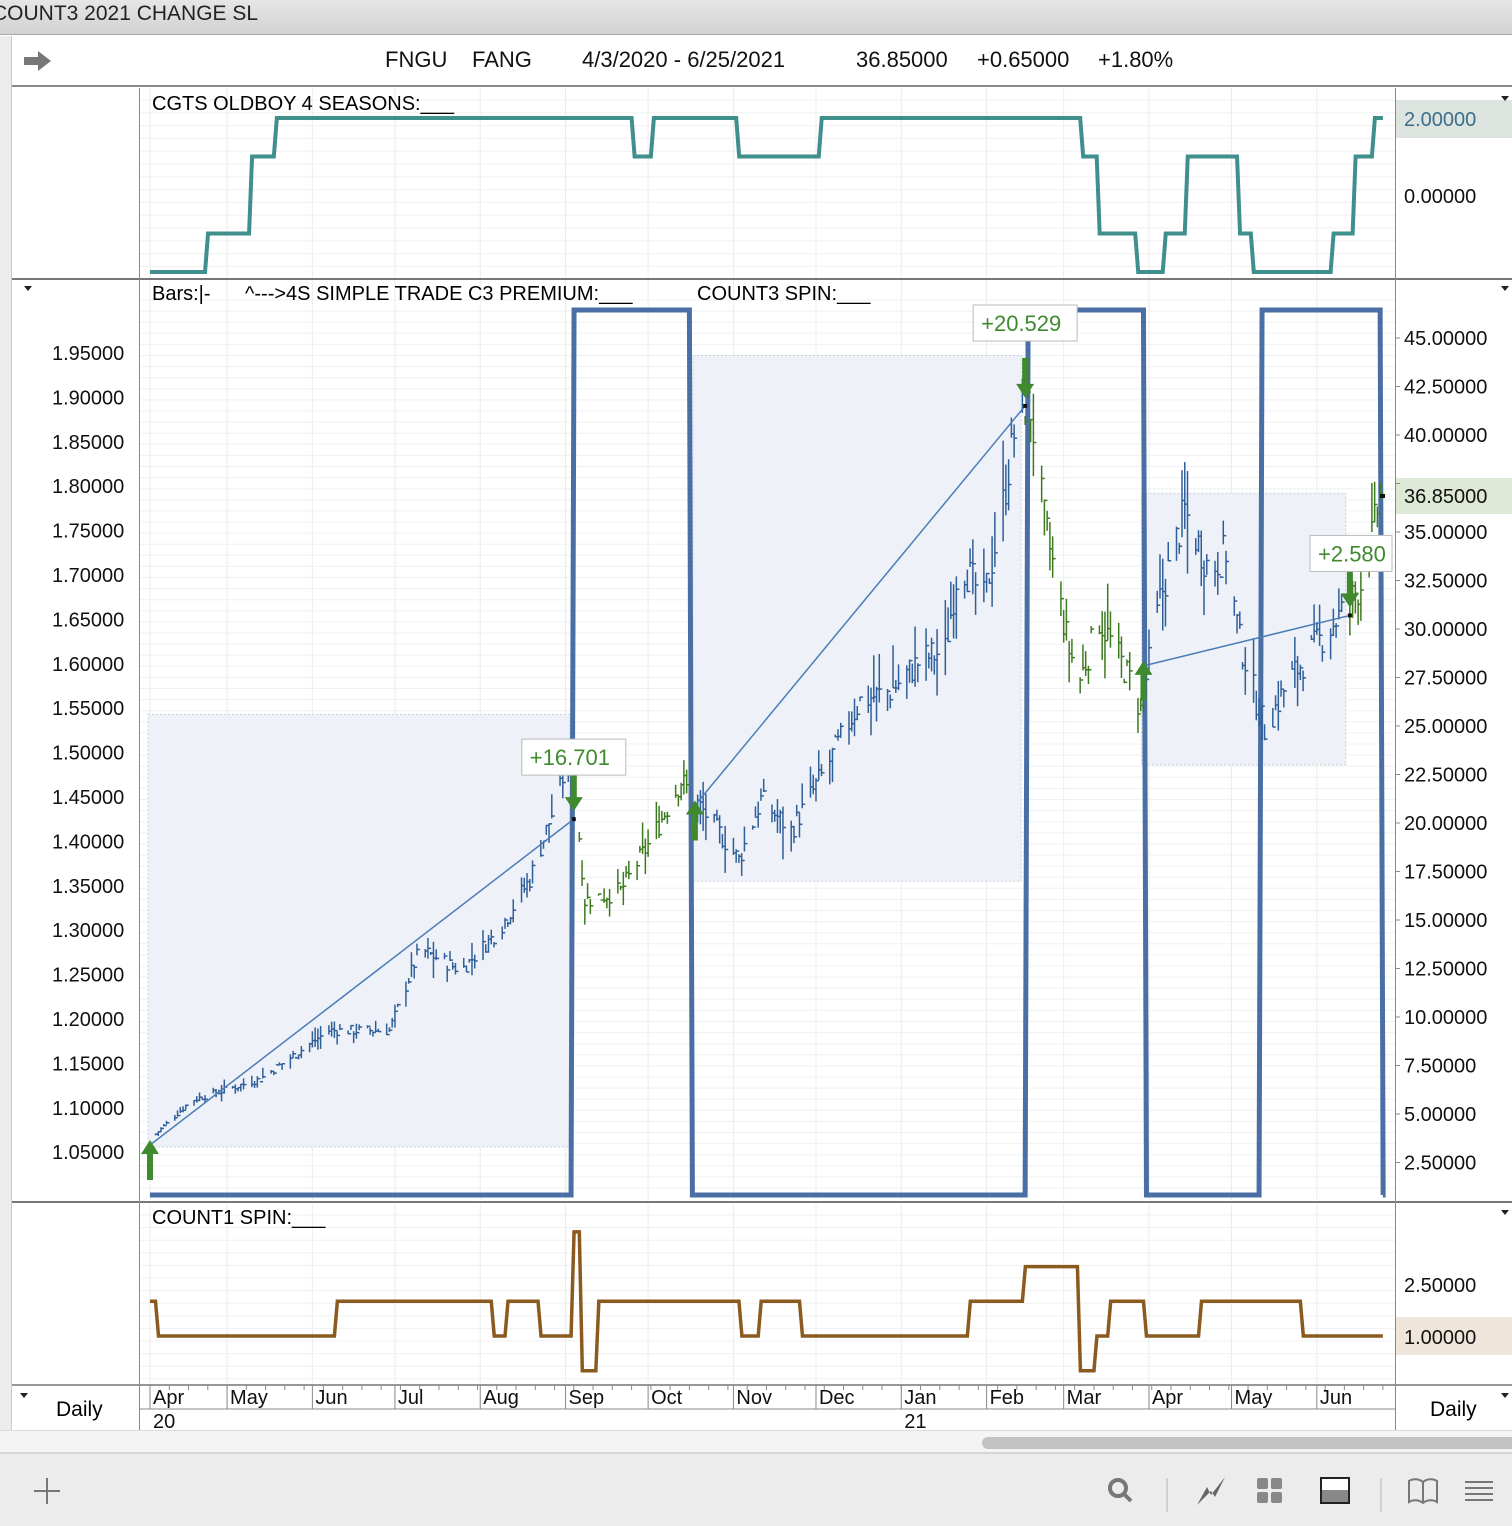 This screenshot has width=1512, height=1526. I want to click on right-axis-label: 5.00000, so click(1440, 1115).